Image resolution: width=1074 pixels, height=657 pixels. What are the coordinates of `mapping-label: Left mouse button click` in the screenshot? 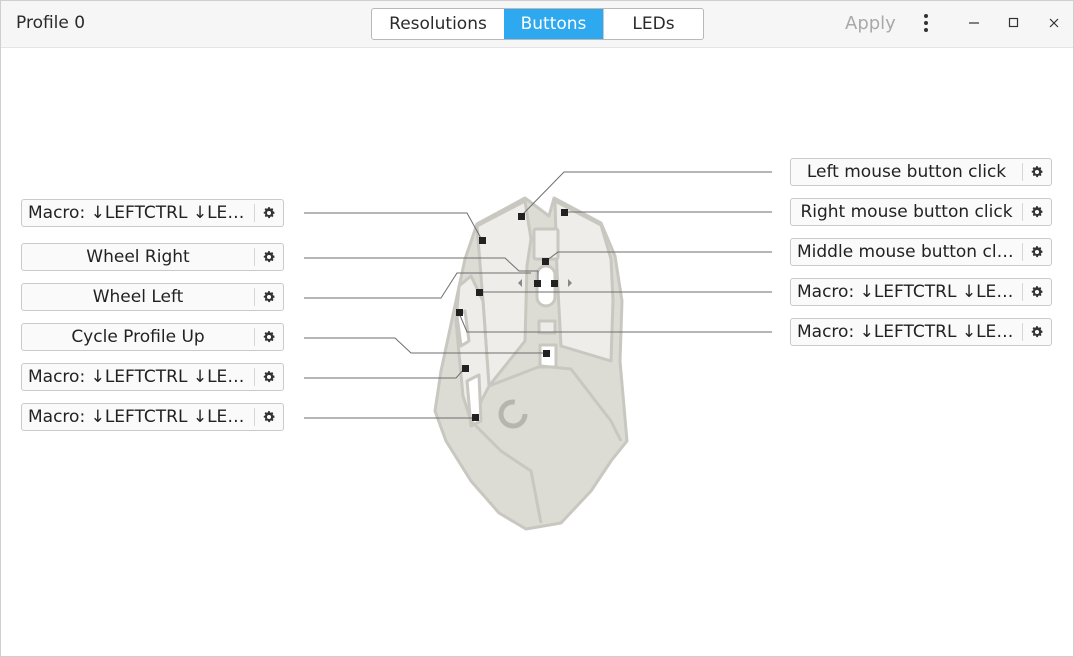 It's located at (906, 172).